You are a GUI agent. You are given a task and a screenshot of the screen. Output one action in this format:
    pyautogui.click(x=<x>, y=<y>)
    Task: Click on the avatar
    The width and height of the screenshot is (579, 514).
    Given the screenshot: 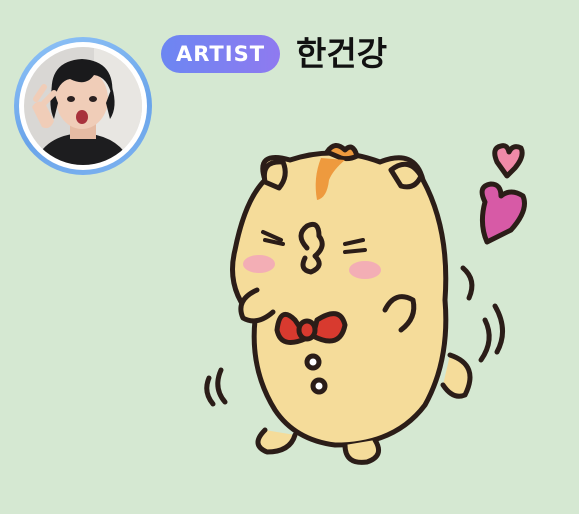 What is the action you would take?
    pyautogui.click(x=83, y=106)
    